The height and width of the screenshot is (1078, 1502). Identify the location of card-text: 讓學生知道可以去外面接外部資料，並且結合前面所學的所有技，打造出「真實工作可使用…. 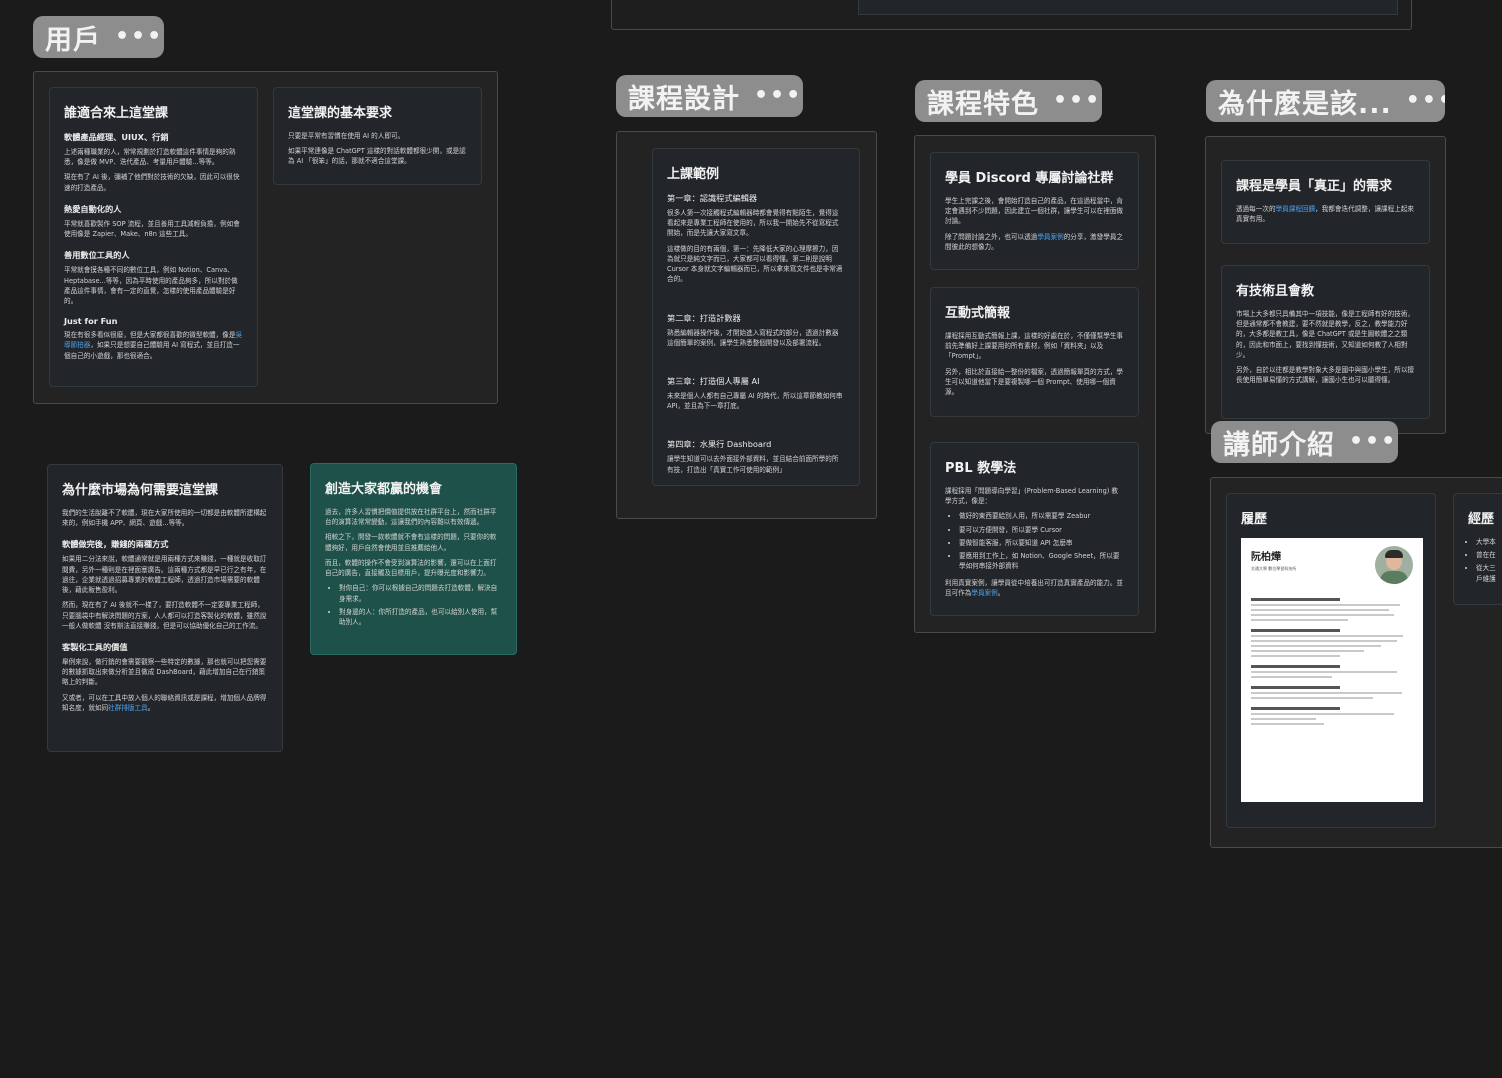
(753, 464).